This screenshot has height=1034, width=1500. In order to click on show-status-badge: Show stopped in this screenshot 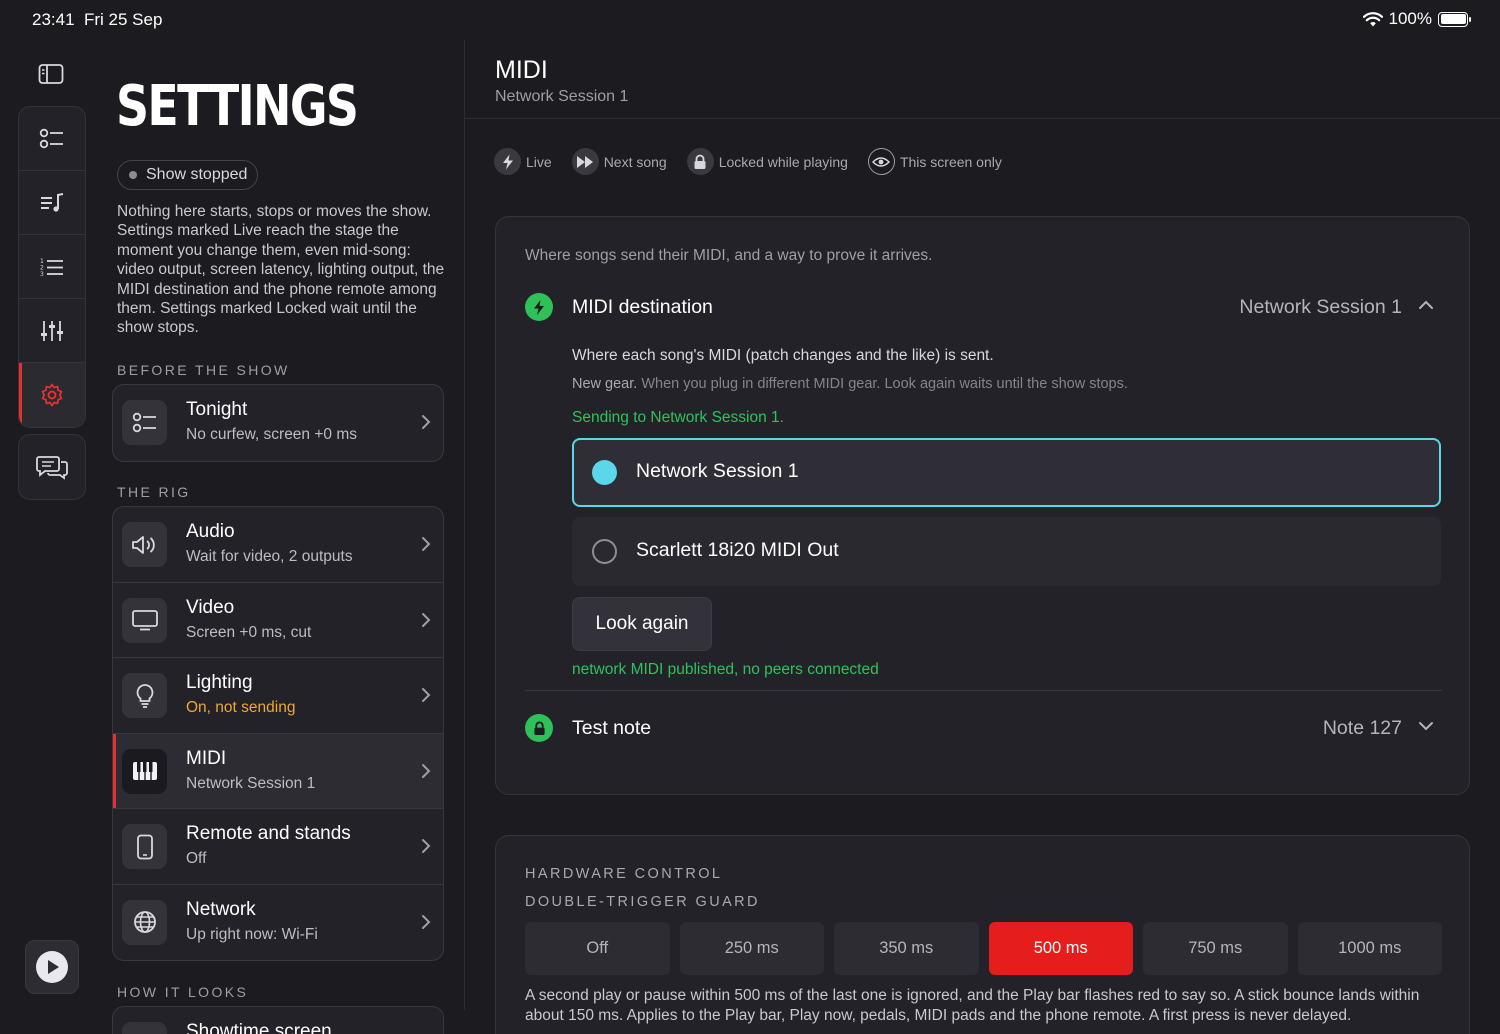, I will do `click(188, 175)`.